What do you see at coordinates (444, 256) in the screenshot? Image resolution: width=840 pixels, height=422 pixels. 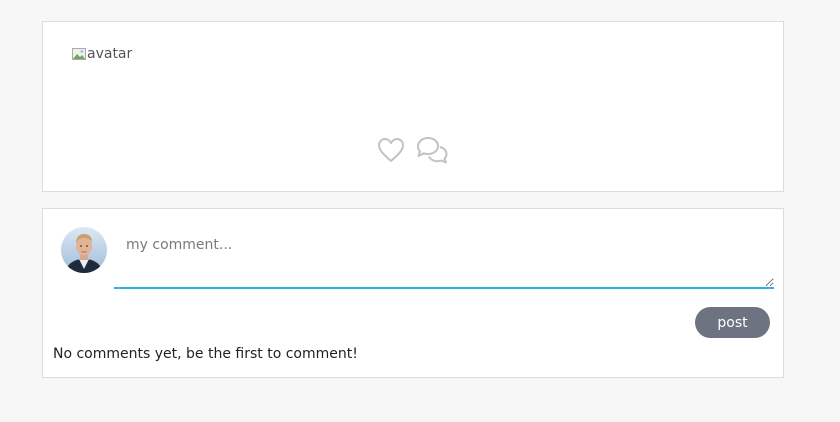 I see `comment-input` at bounding box center [444, 256].